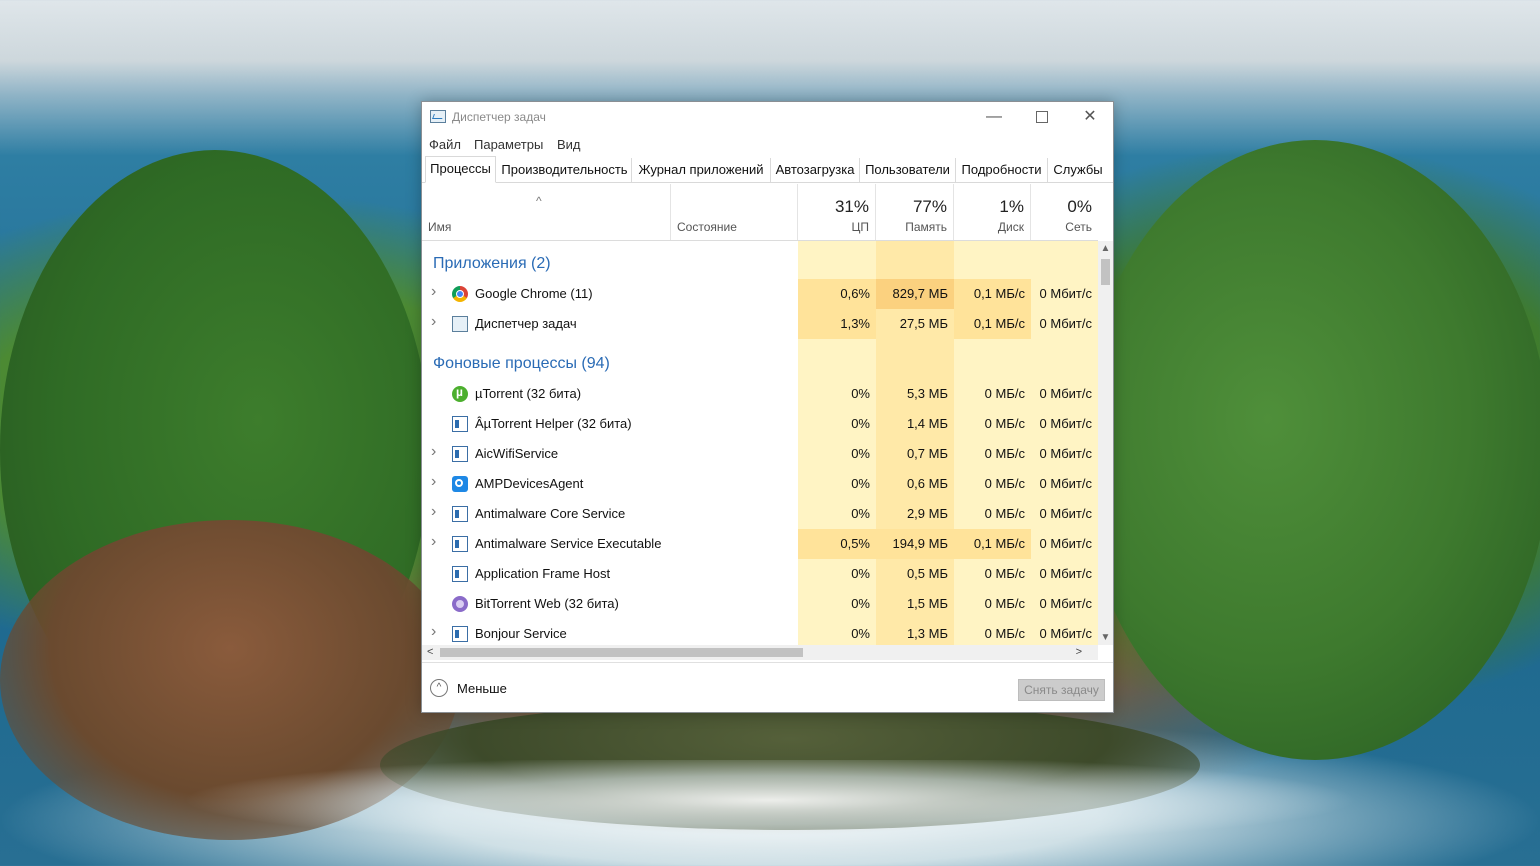 The image size is (1540, 866). Describe the element at coordinates (992, 324) in the screenshot. I see `disk-value: 0,1 МБ/с` at that location.